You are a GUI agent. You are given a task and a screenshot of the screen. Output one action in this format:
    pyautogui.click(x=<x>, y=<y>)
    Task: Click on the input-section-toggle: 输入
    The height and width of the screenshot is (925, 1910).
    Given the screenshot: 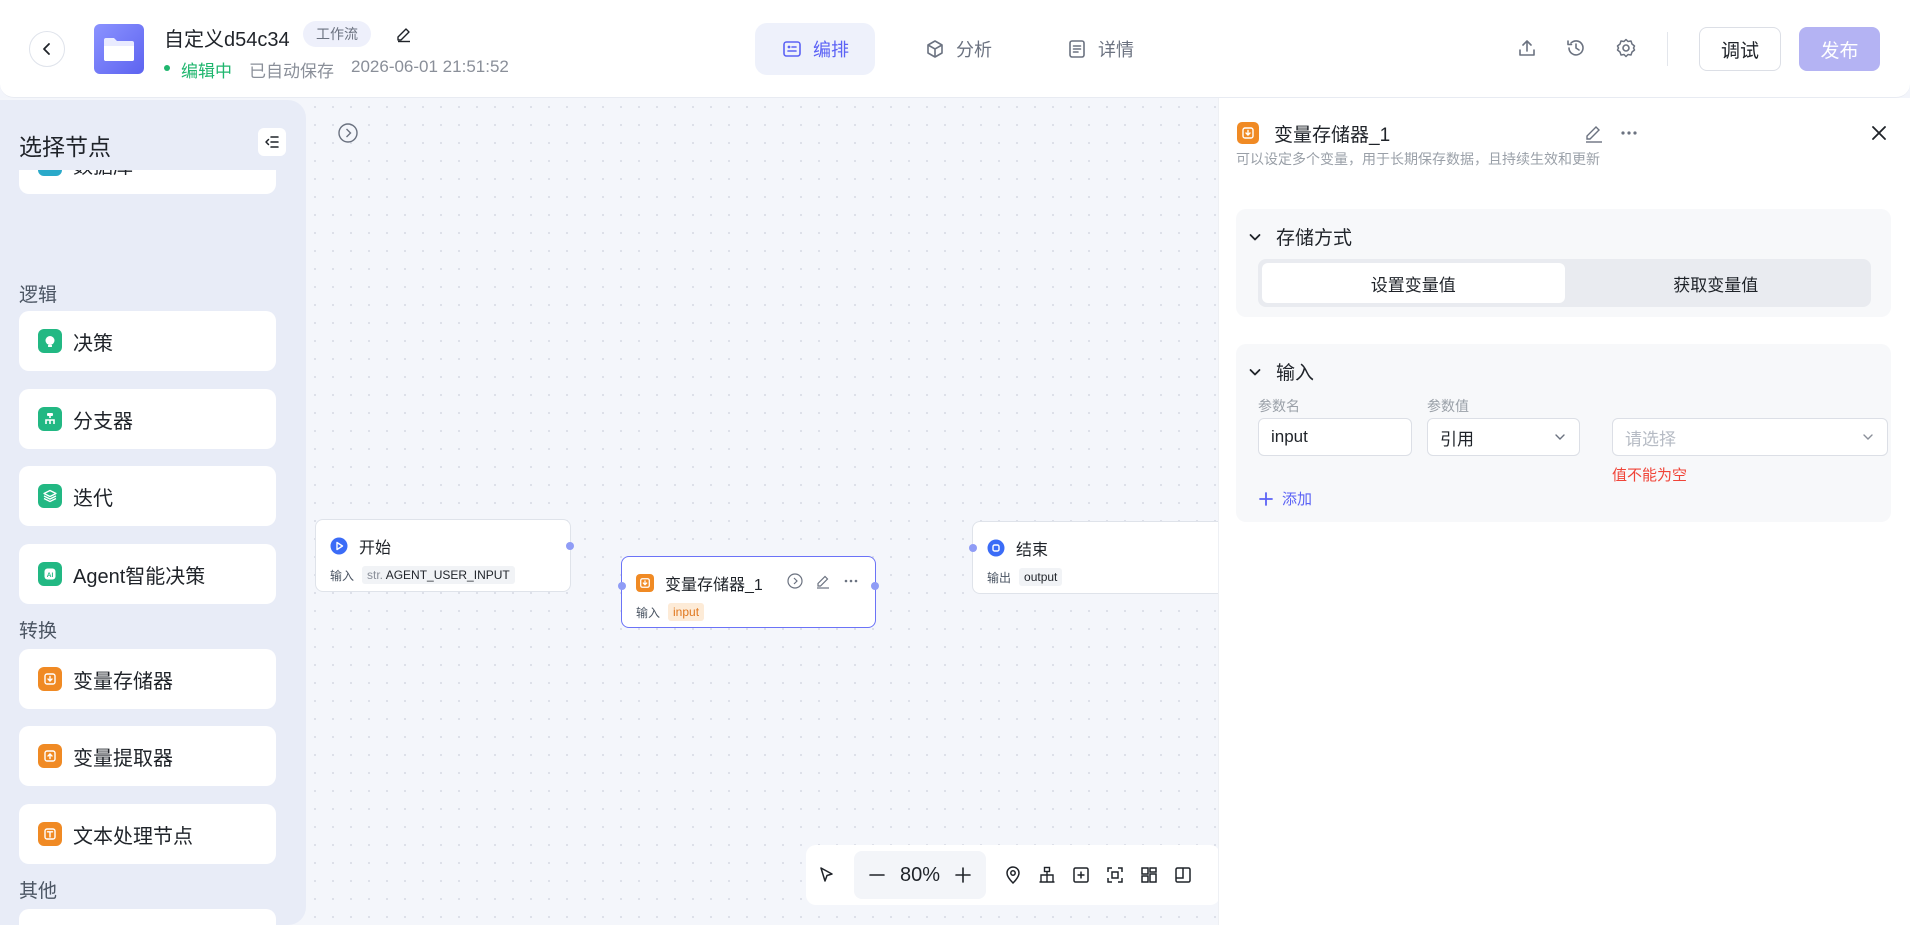 What is the action you would take?
    pyautogui.click(x=1281, y=371)
    